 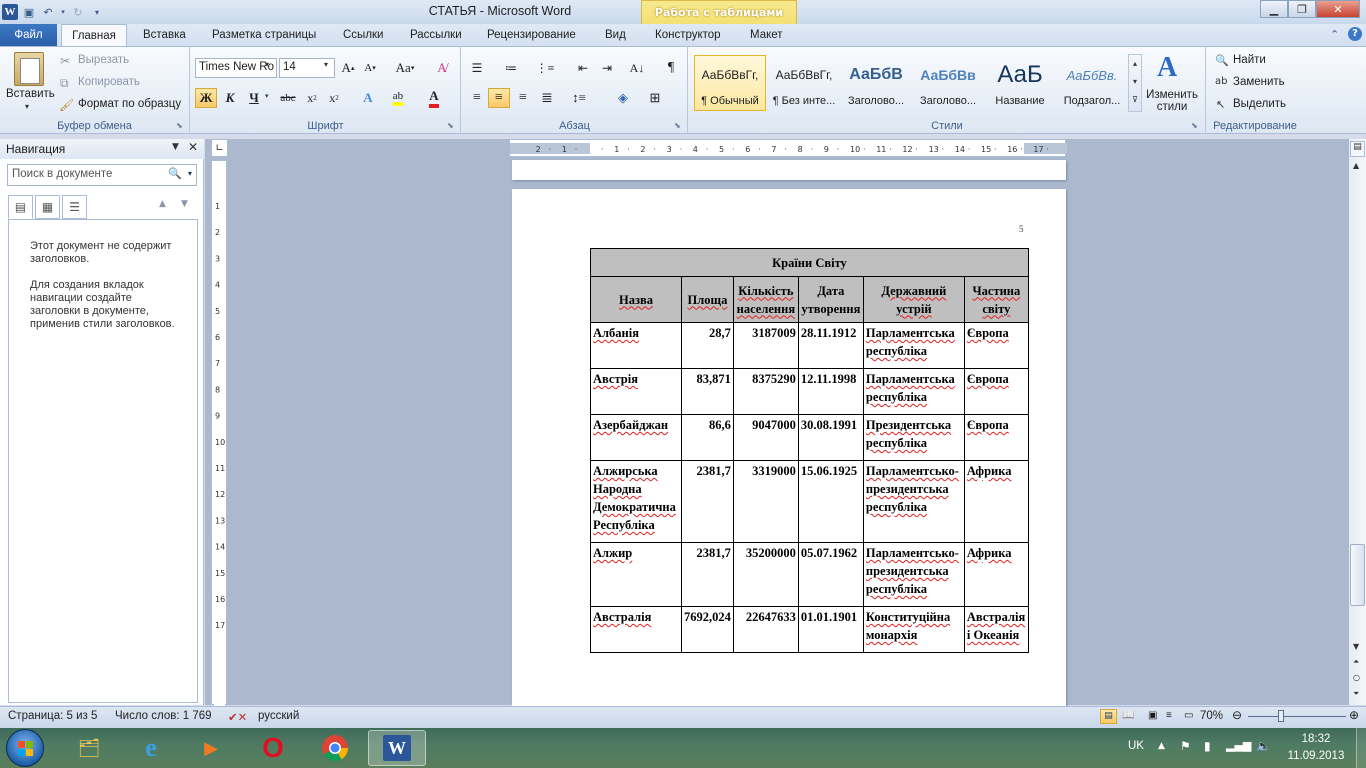 What do you see at coordinates (267, 64) in the screenshot?
I see `font-name-dropdown-icon: ▾` at bounding box center [267, 64].